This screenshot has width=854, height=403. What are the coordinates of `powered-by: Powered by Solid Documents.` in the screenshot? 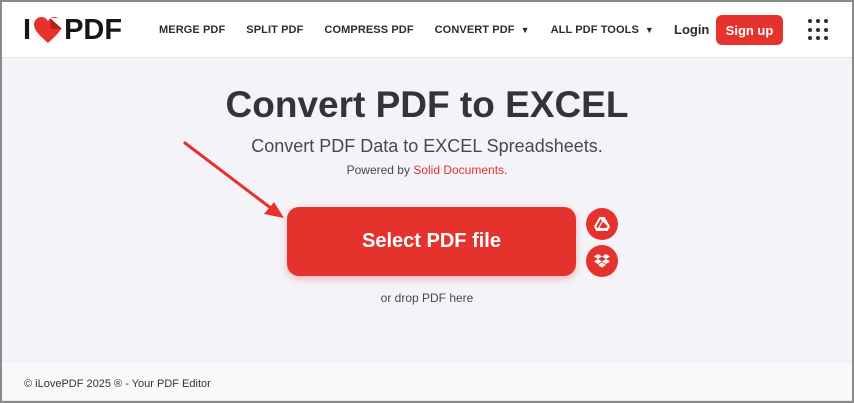 It's located at (427, 170).